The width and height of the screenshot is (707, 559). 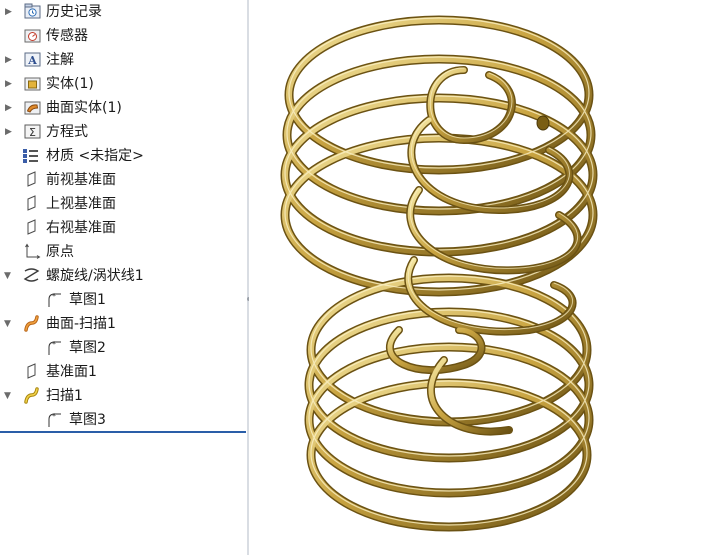 I want to click on sweep-icon, so click(x=31, y=395).